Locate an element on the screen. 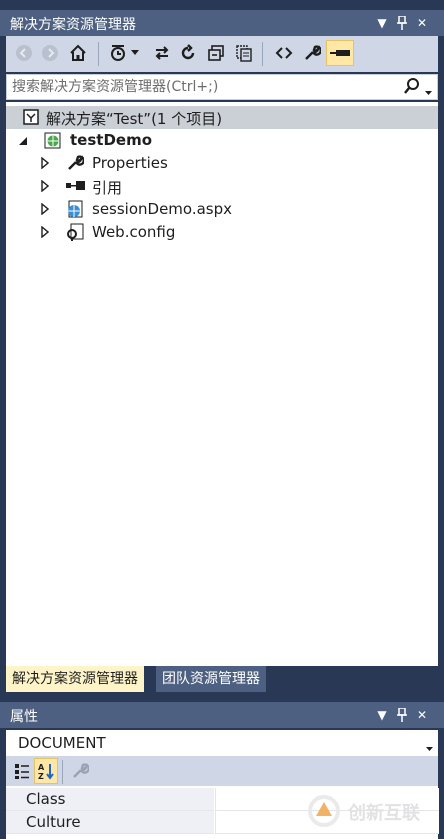 The height and width of the screenshot is (839, 444). svg-text: A is located at coordinates (41, 767).